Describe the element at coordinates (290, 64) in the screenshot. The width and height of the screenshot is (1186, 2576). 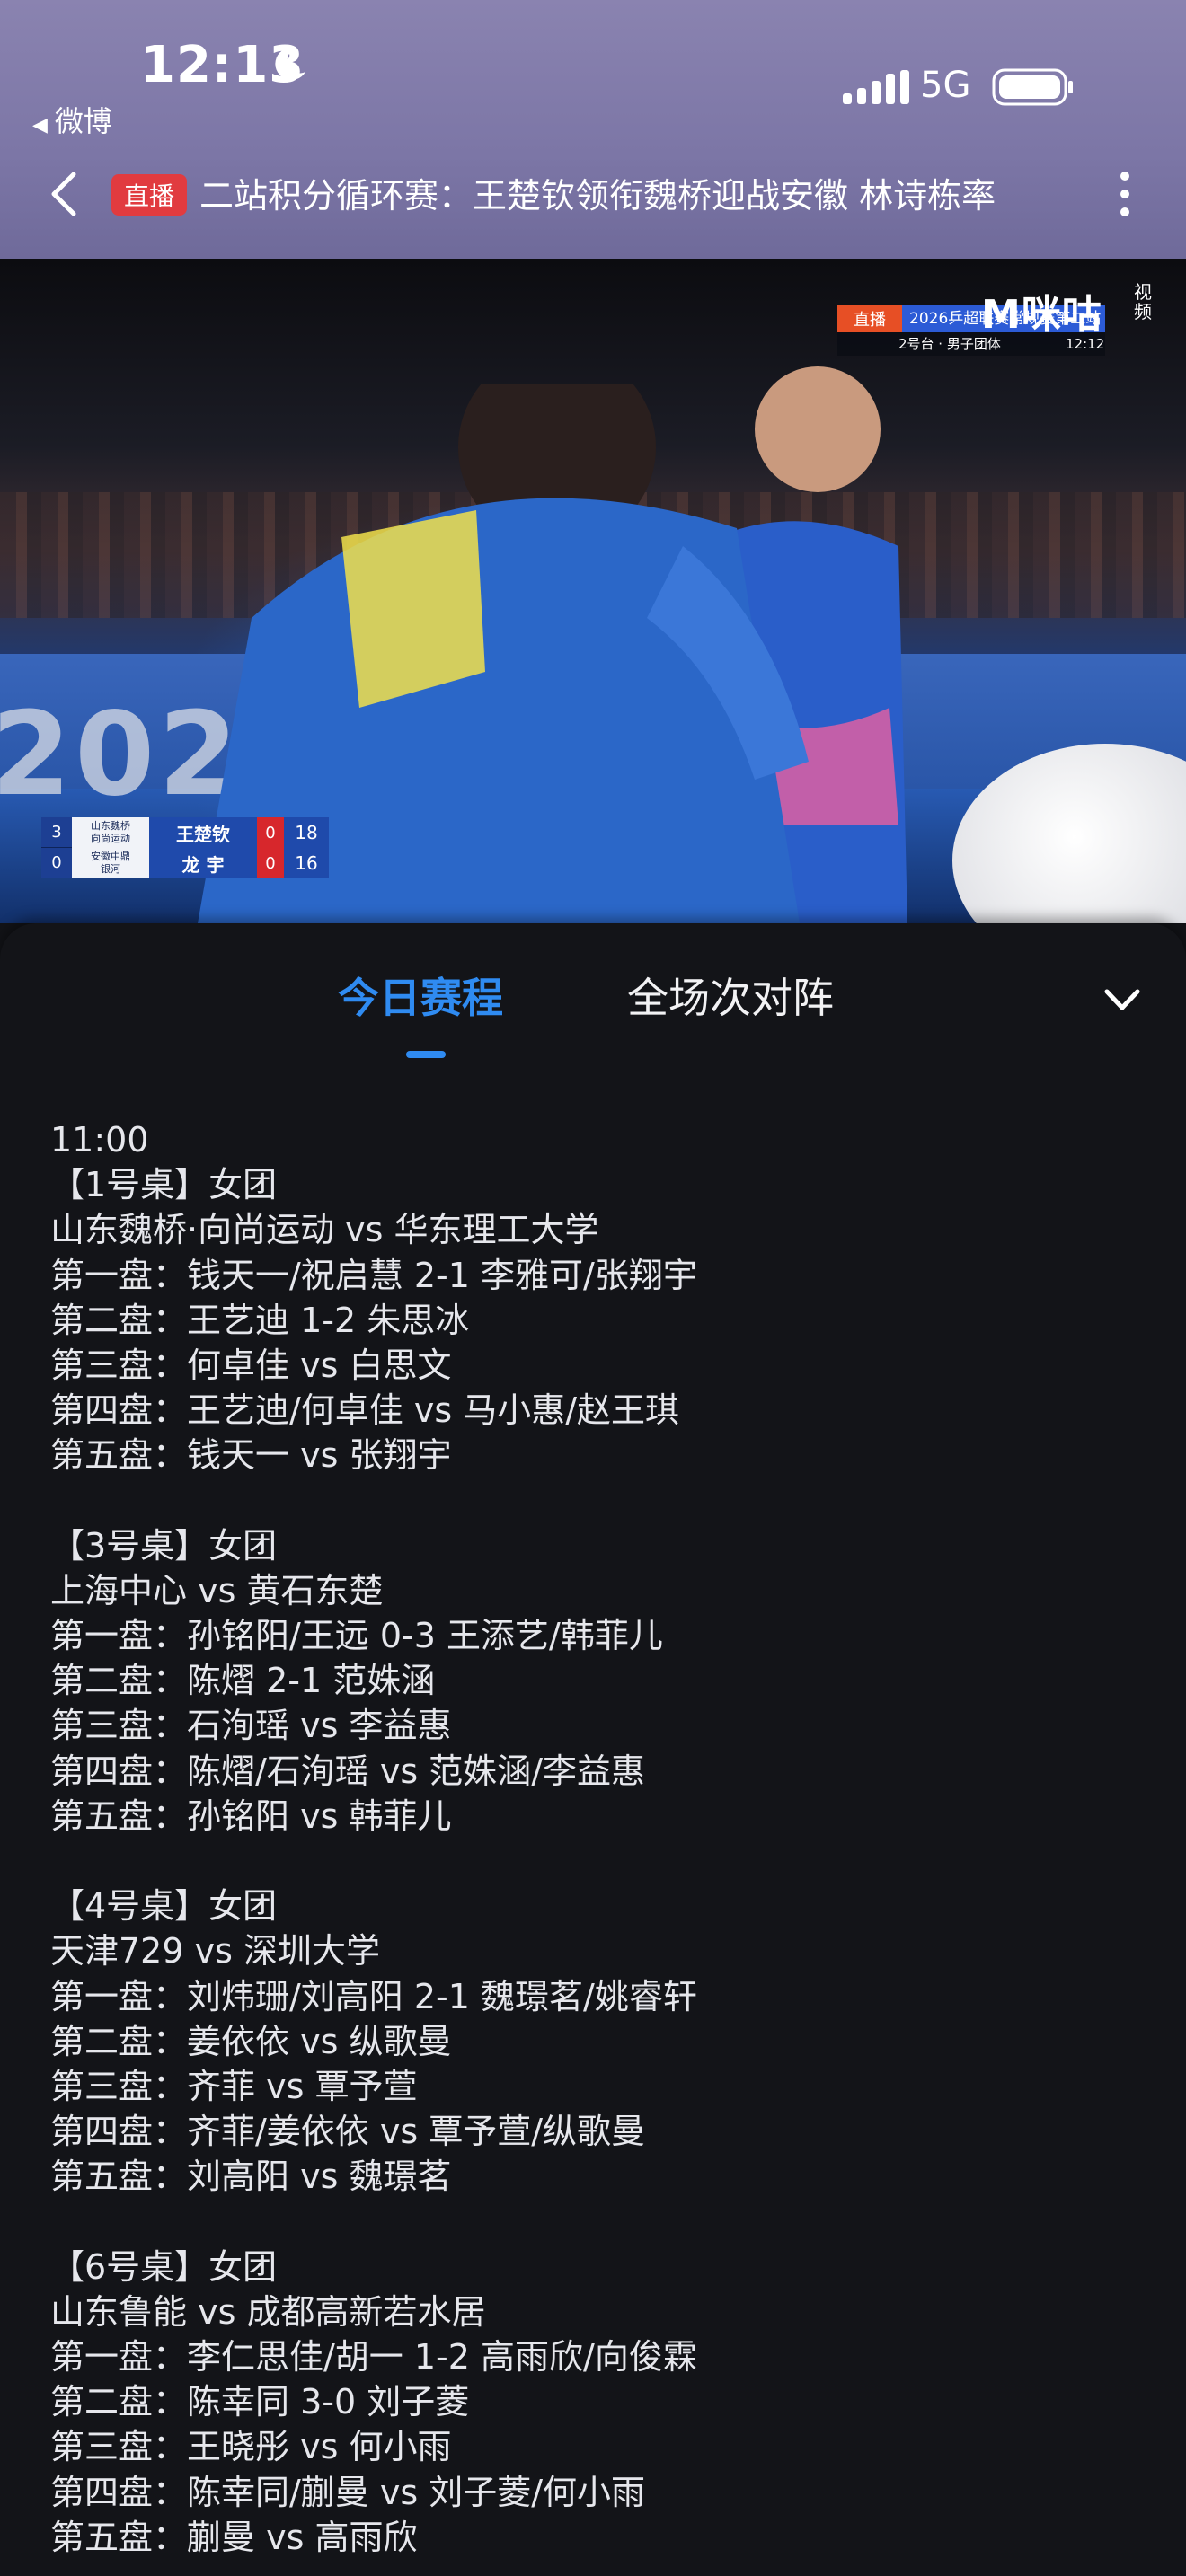
I see `moon-icon` at that location.